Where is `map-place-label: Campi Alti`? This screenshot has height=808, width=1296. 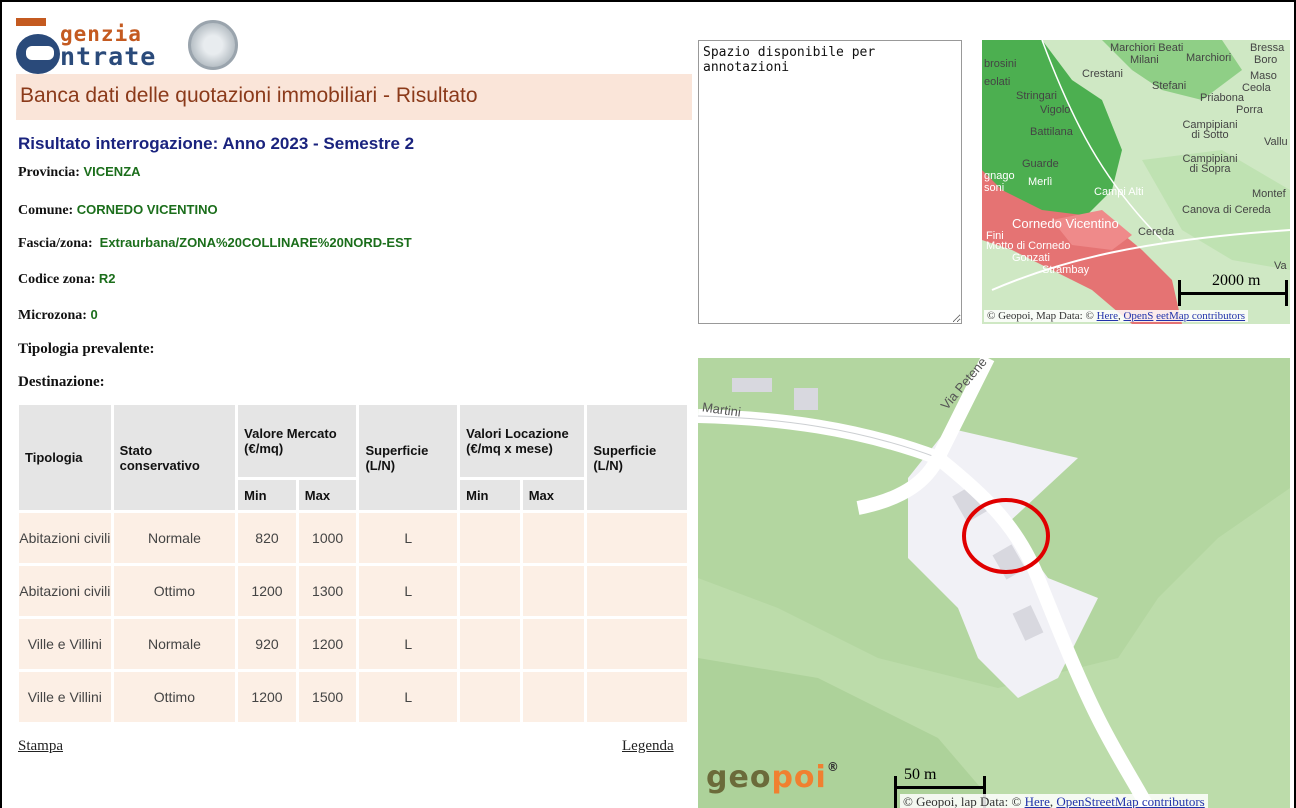
map-place-label: Campi Alti is located at coordinates (1119, 192).